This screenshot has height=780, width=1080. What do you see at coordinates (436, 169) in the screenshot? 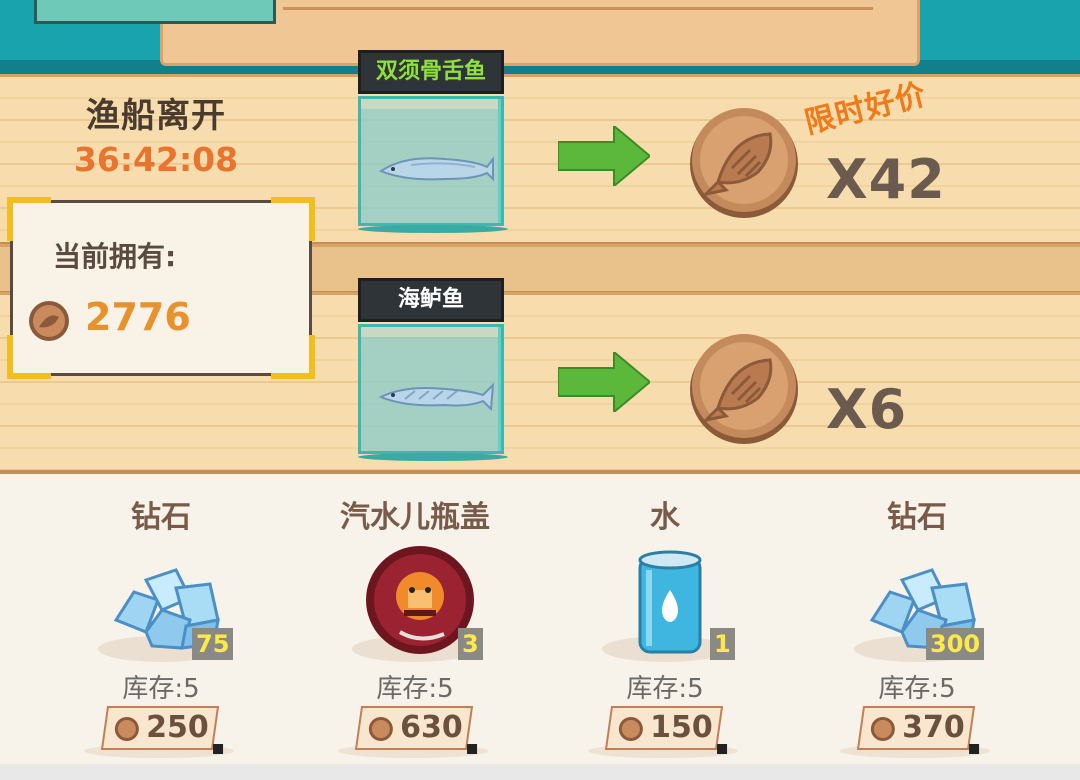
I see `arowana-fish-icon` at bounding box center [436, 169].